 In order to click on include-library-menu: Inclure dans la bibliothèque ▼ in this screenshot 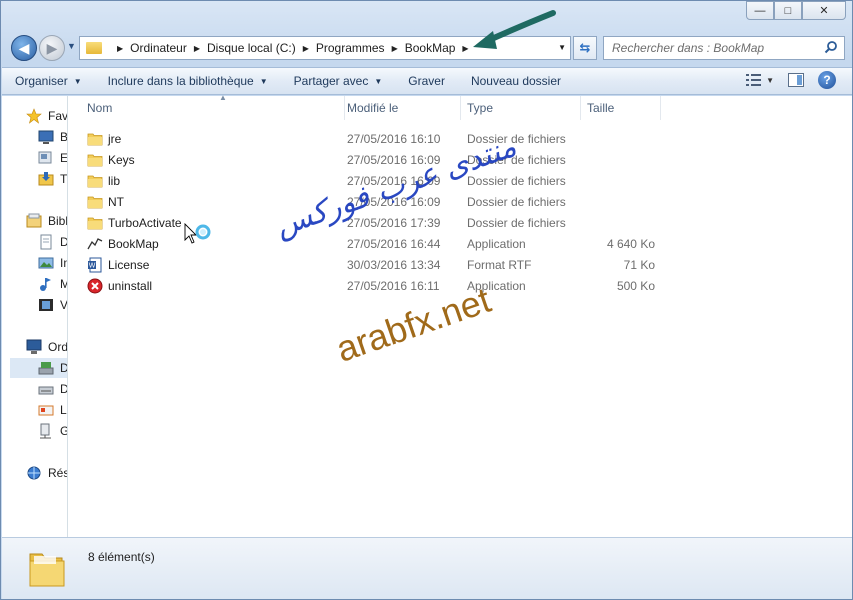, I will do `click(188, 81)`.